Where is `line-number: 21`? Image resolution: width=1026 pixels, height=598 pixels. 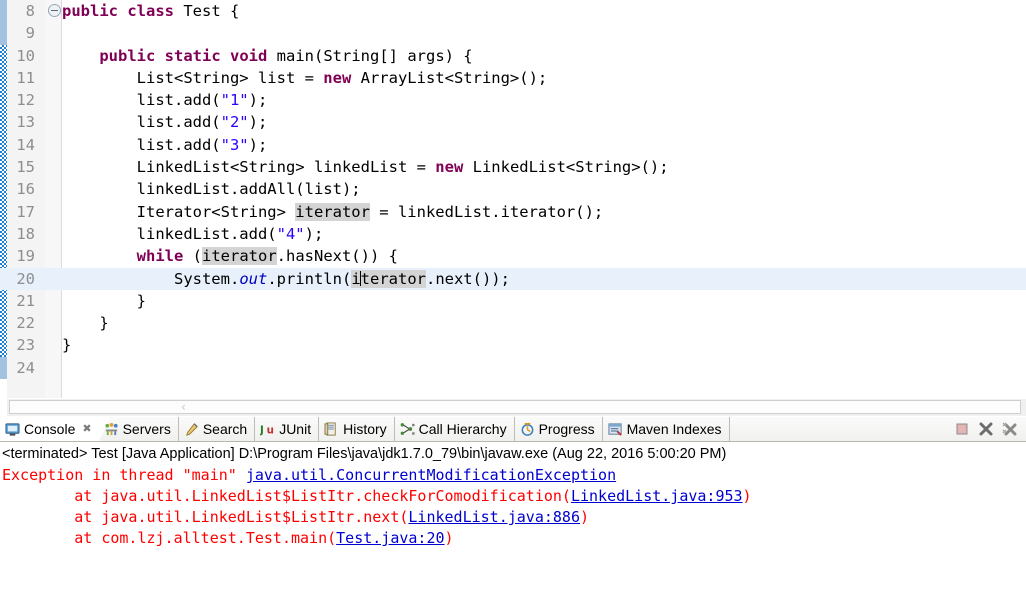 line-number: 21 is located at coordinates (25, 300).